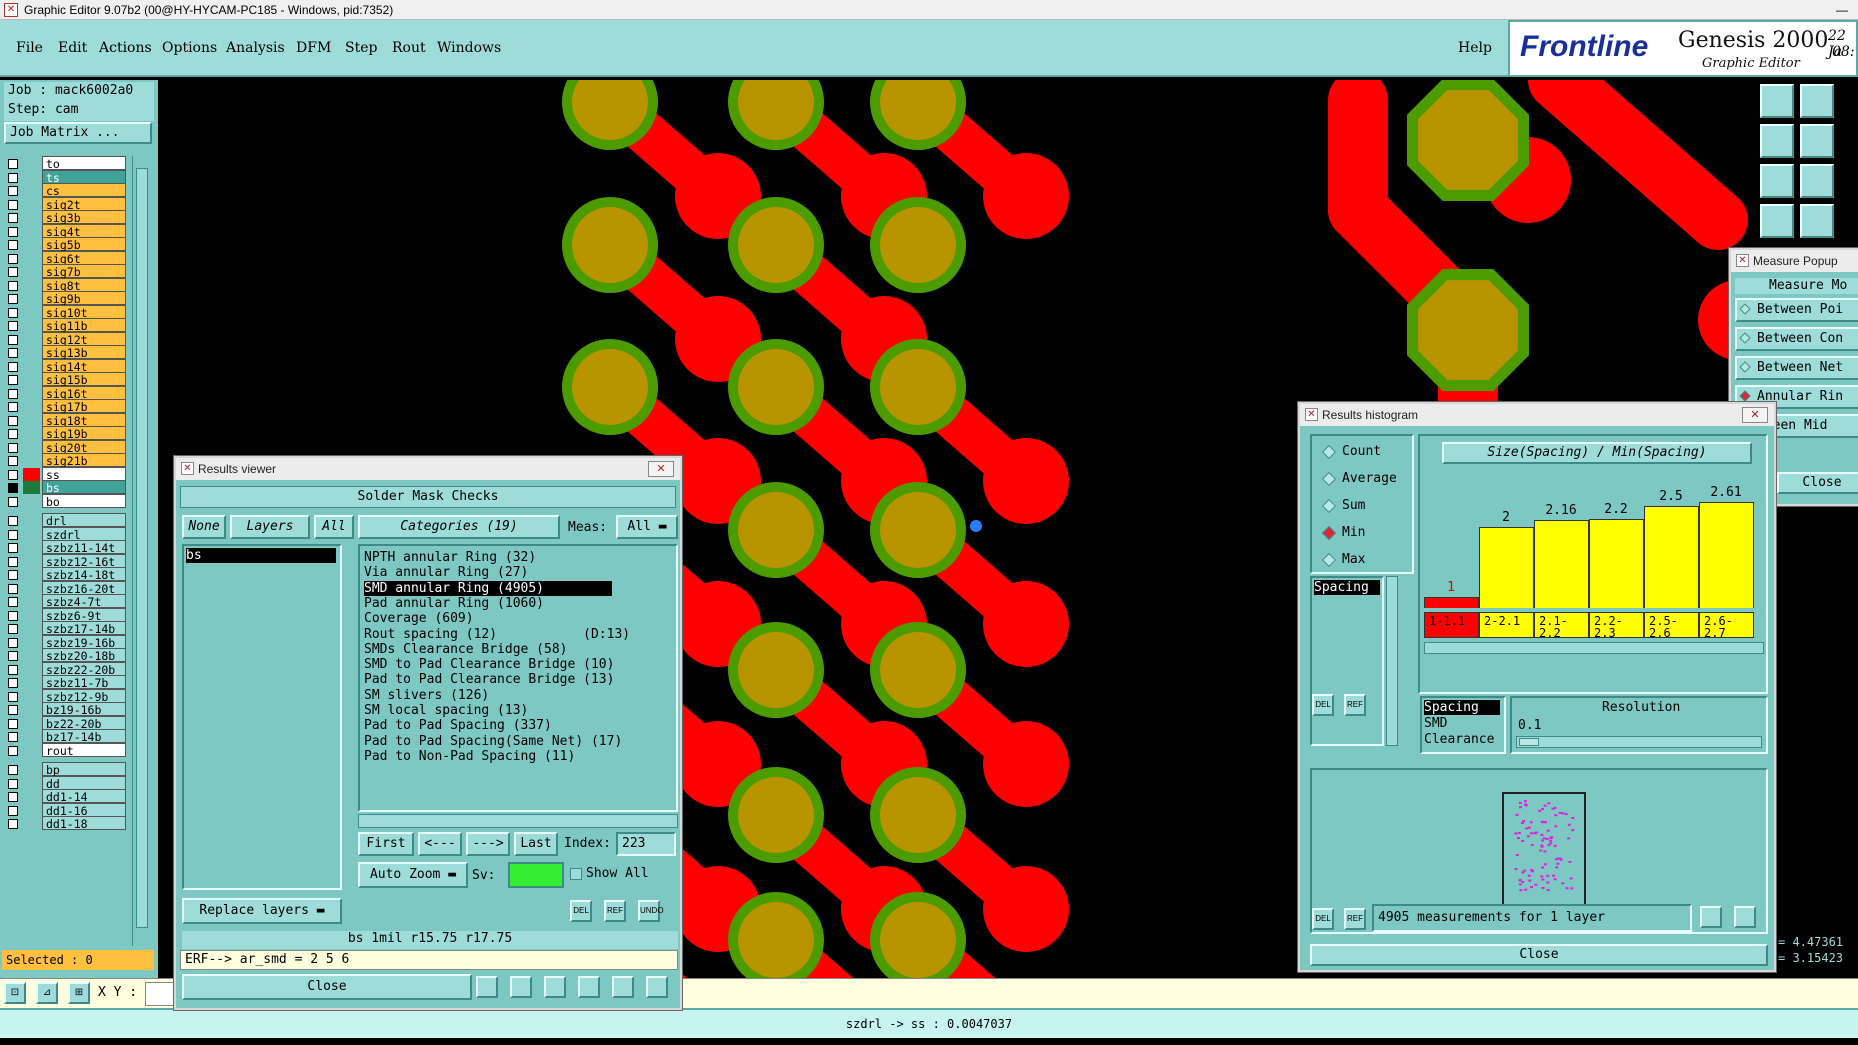 Image resolution: width=1858 pixels, height=1045 pixels. What do you see at coordinates (521, 987) in the screenshot?
I see `import-icon` at bounding box center [521, 987].